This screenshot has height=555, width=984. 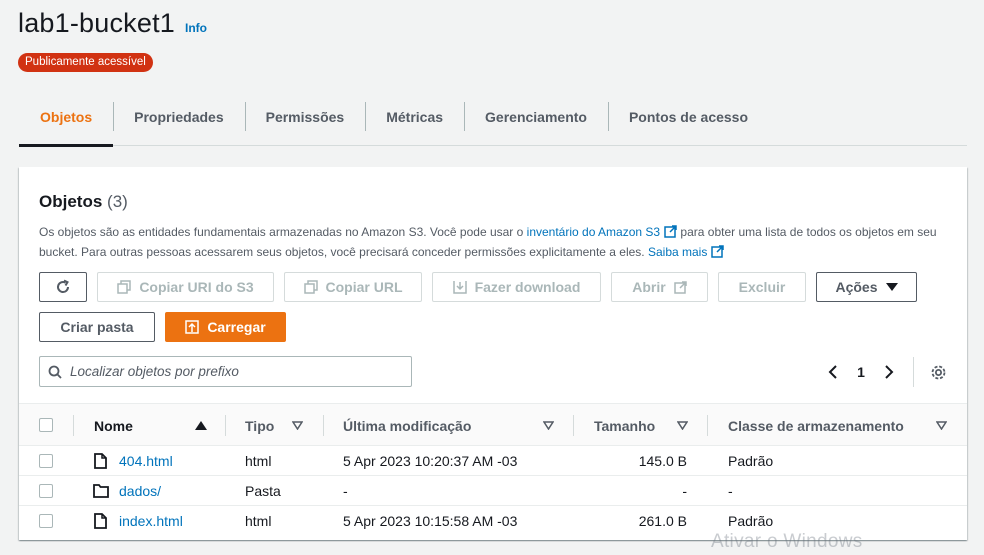 I want to click on column-header-storage-class: Classe de armazenamento, so click(x=816, y=425).